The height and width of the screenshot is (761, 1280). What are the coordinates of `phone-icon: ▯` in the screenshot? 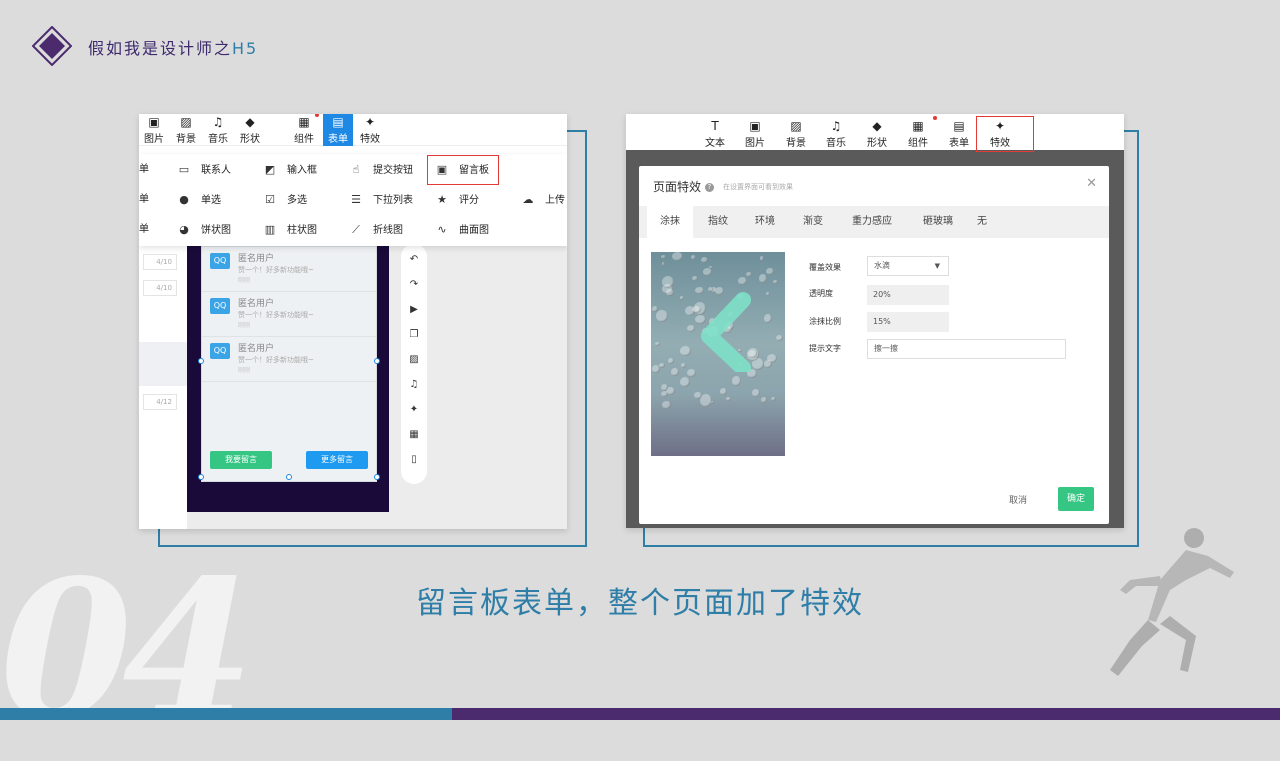 It's located at (414, 459).